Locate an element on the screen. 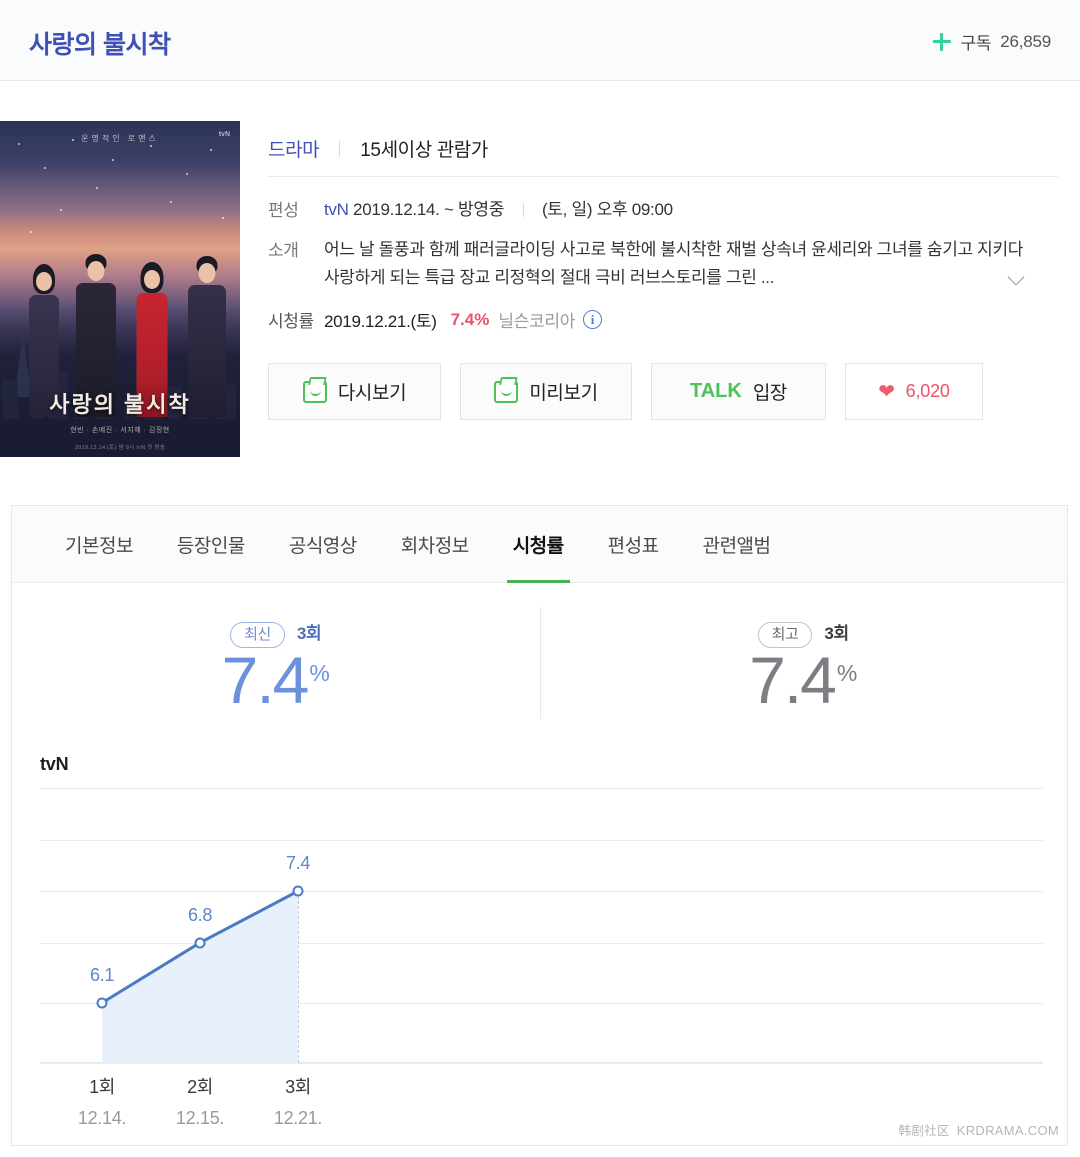  schedule-airtime: (토, 일) 오후 09:00 is located at coordinates (607, 209).